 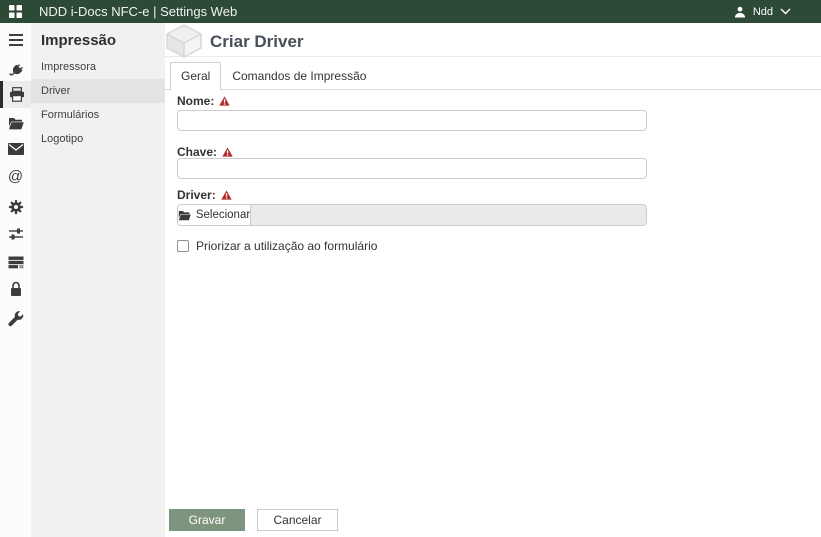 What do you see at coordinates (98, 91) in the screenshot?
I see `sidebar-item-driver: Driver` at bounding box center [98, 91].